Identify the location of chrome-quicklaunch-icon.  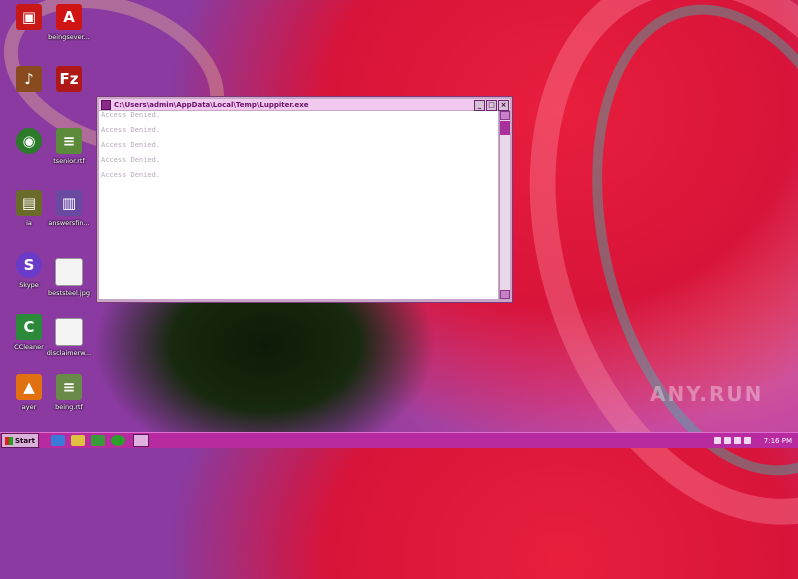
(117, 440).